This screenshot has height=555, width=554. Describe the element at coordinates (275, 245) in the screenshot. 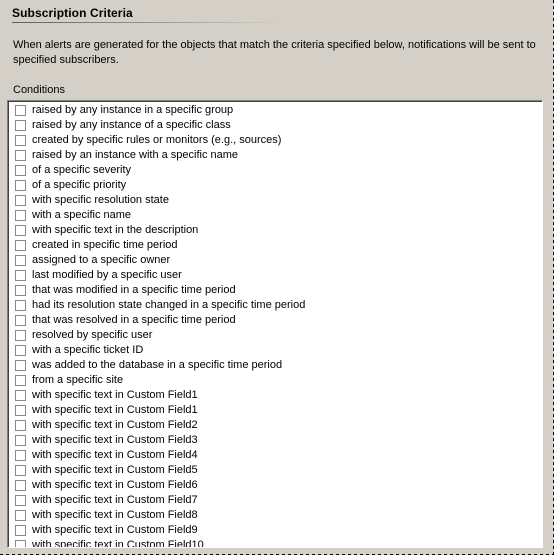

I see `condition-list-item: created in specific time period` at that location.